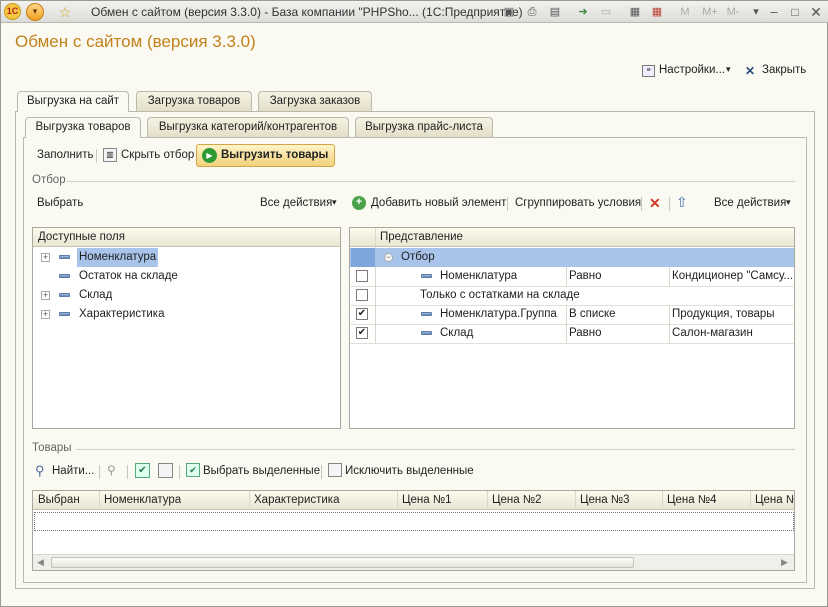 This screenshot has width=828, height=607. What do you see at coordinates (572, 333) in the screenshot?
I see `condition-row: ✔ Склад Равно Салон-магазин` at bounding box center [572, 333].